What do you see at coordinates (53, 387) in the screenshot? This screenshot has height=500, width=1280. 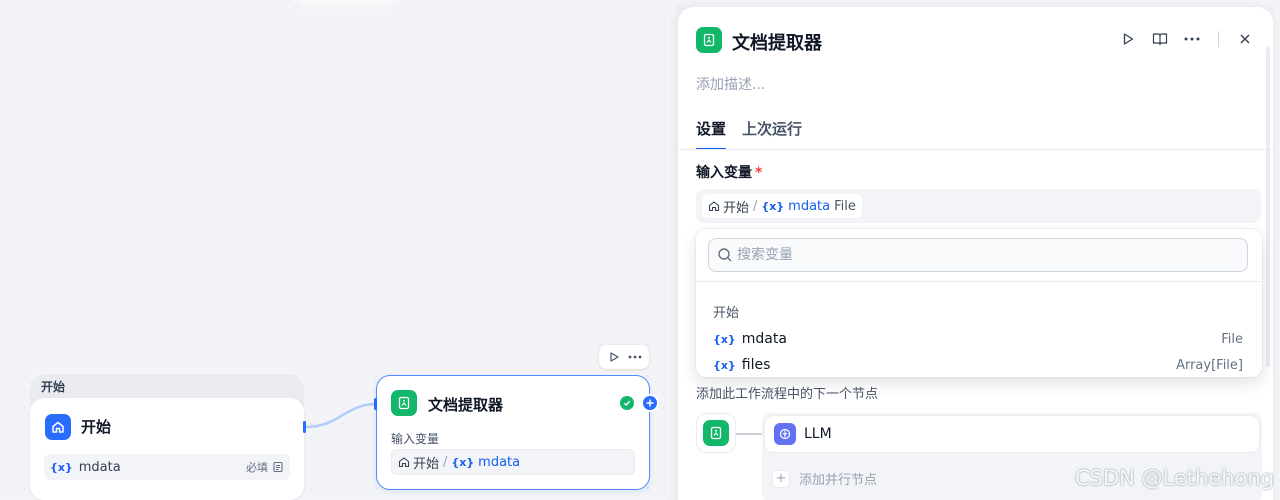 I see `start-group-label: 开始` at bounding box center [53, 387].